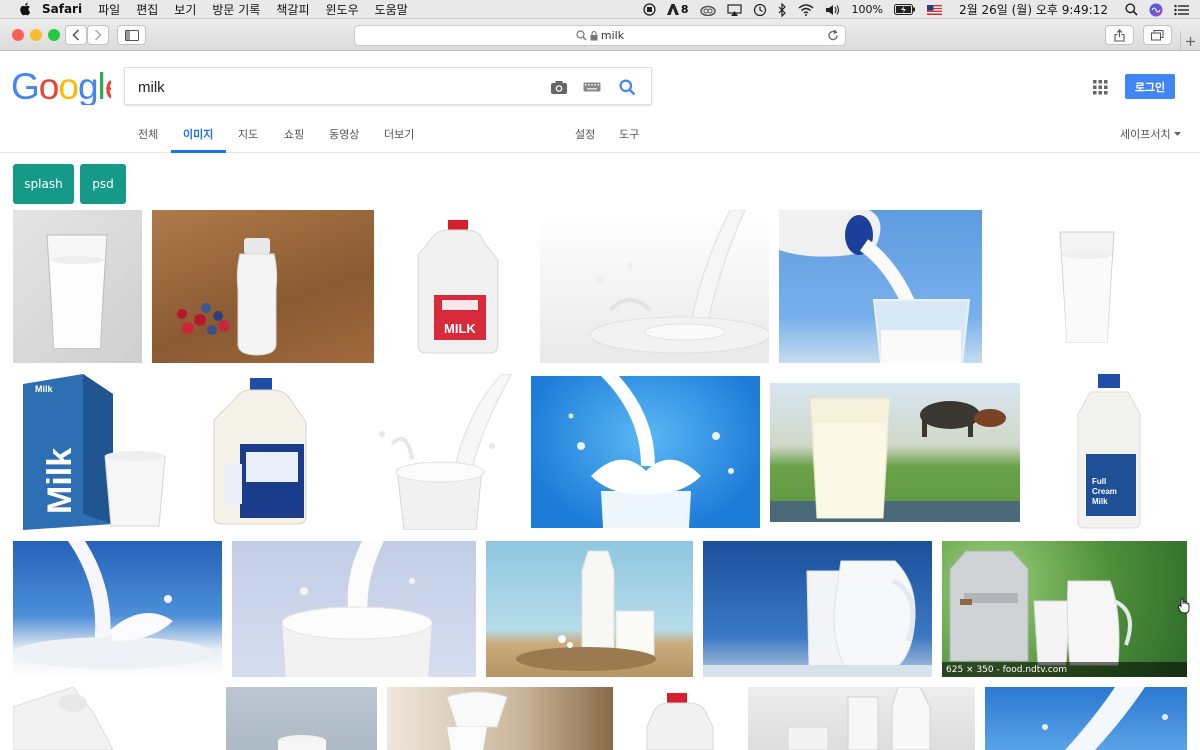 Image resolution: width=1200 pixels, height=750 pixels. I want to click on bluetooth-icon, so click(782, 9).